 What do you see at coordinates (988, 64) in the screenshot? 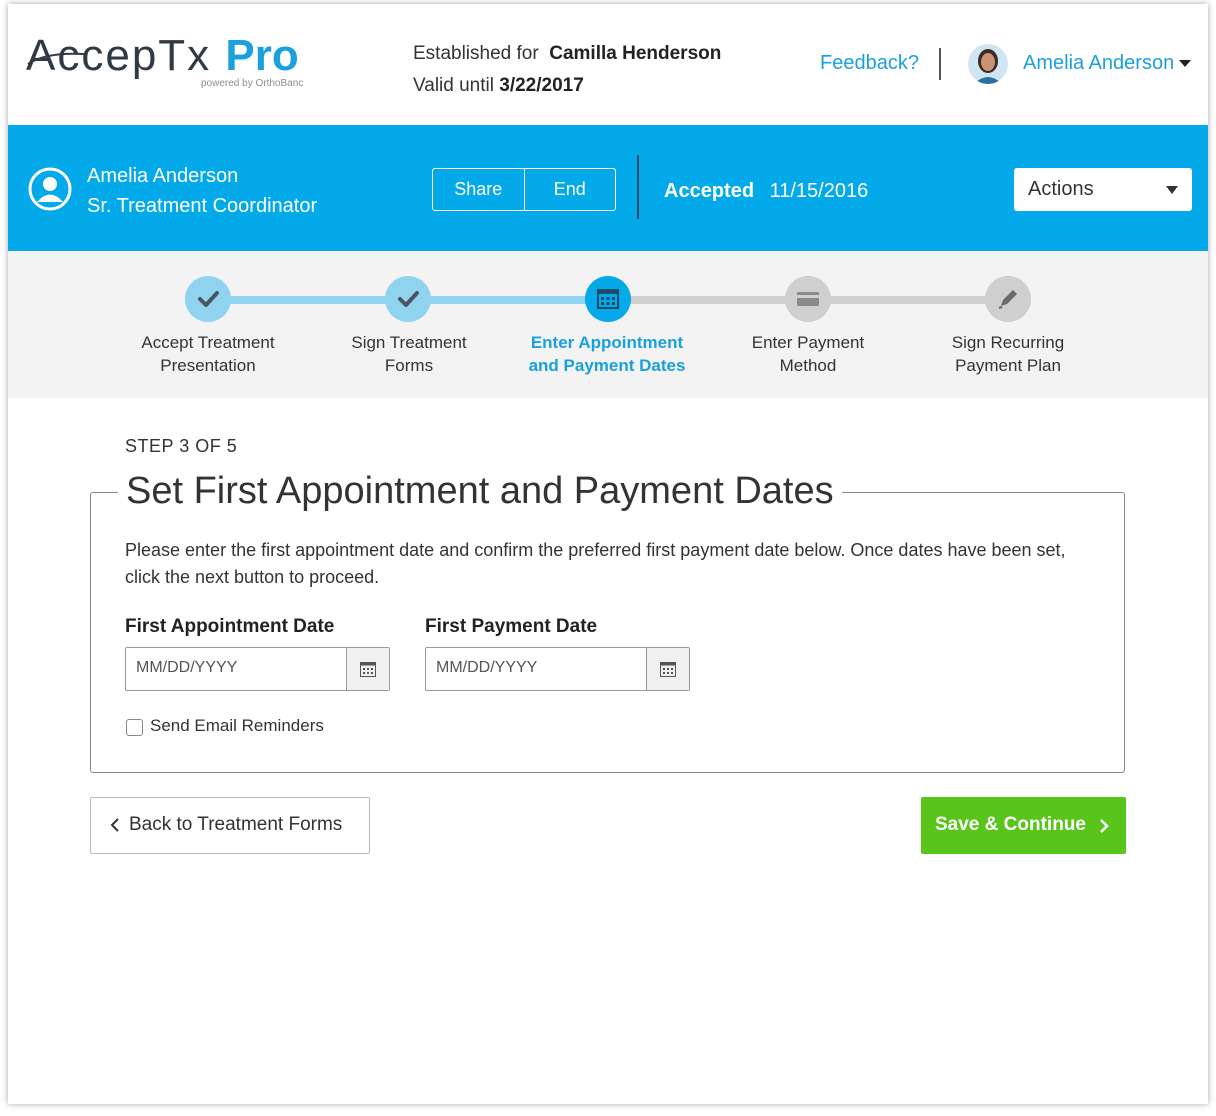
I see `avatar` at bounding box center [988, 64].